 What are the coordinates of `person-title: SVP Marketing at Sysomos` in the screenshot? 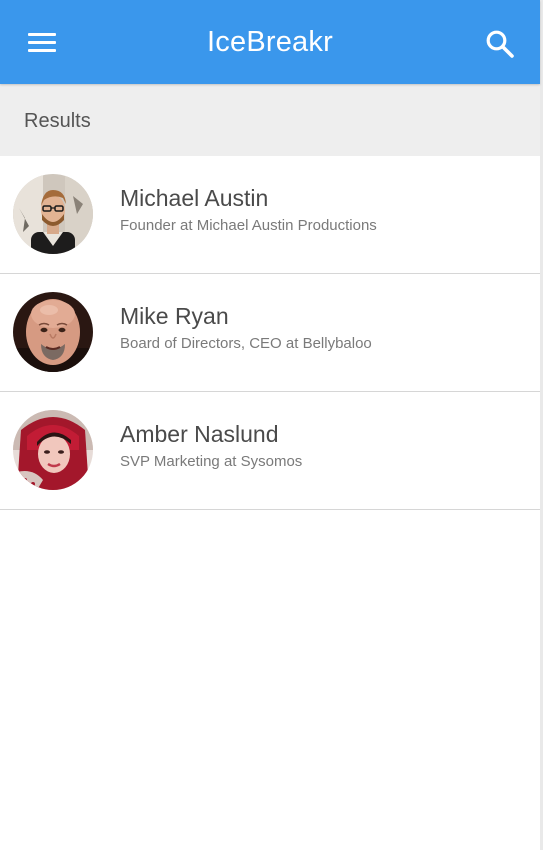 It's located at (211, 461).